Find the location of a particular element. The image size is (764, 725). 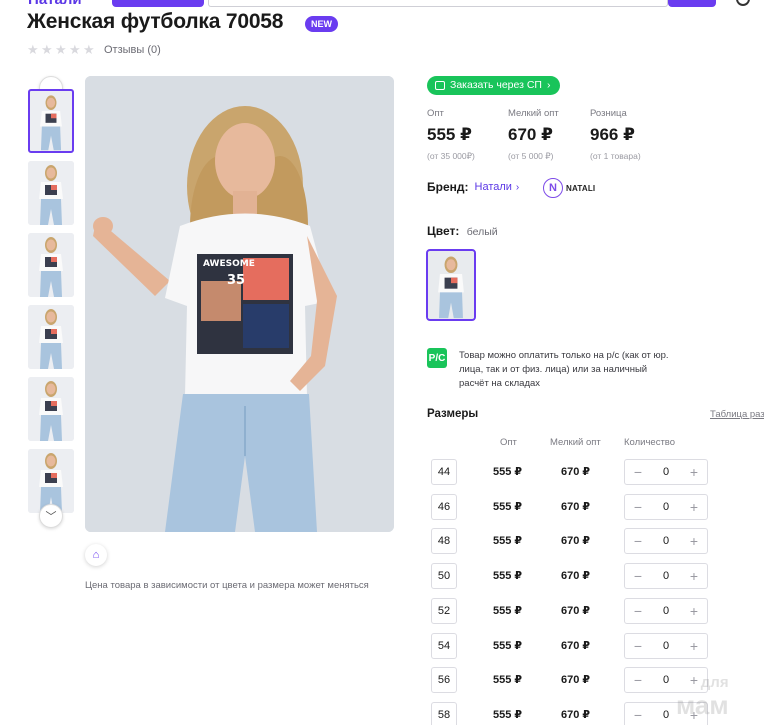

color-value: белый is located at coordinates (482, 232).